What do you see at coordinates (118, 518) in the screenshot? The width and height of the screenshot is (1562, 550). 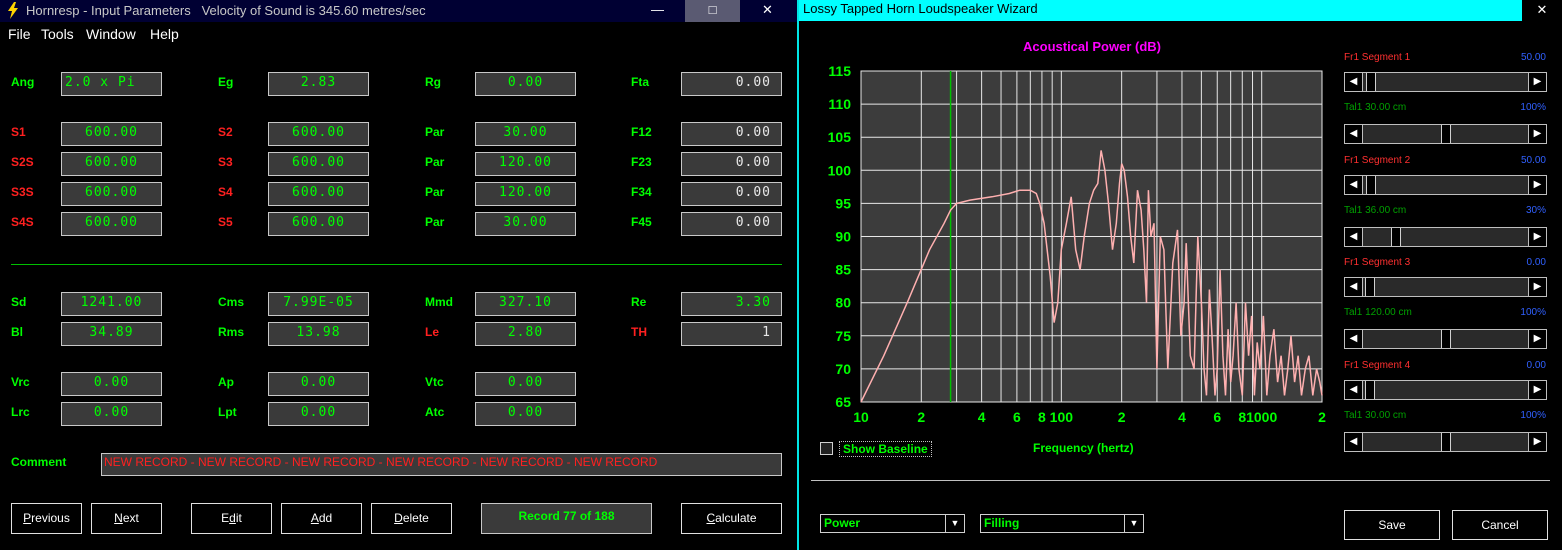 I see `next-accel: N` at bounding box center [118, 518].